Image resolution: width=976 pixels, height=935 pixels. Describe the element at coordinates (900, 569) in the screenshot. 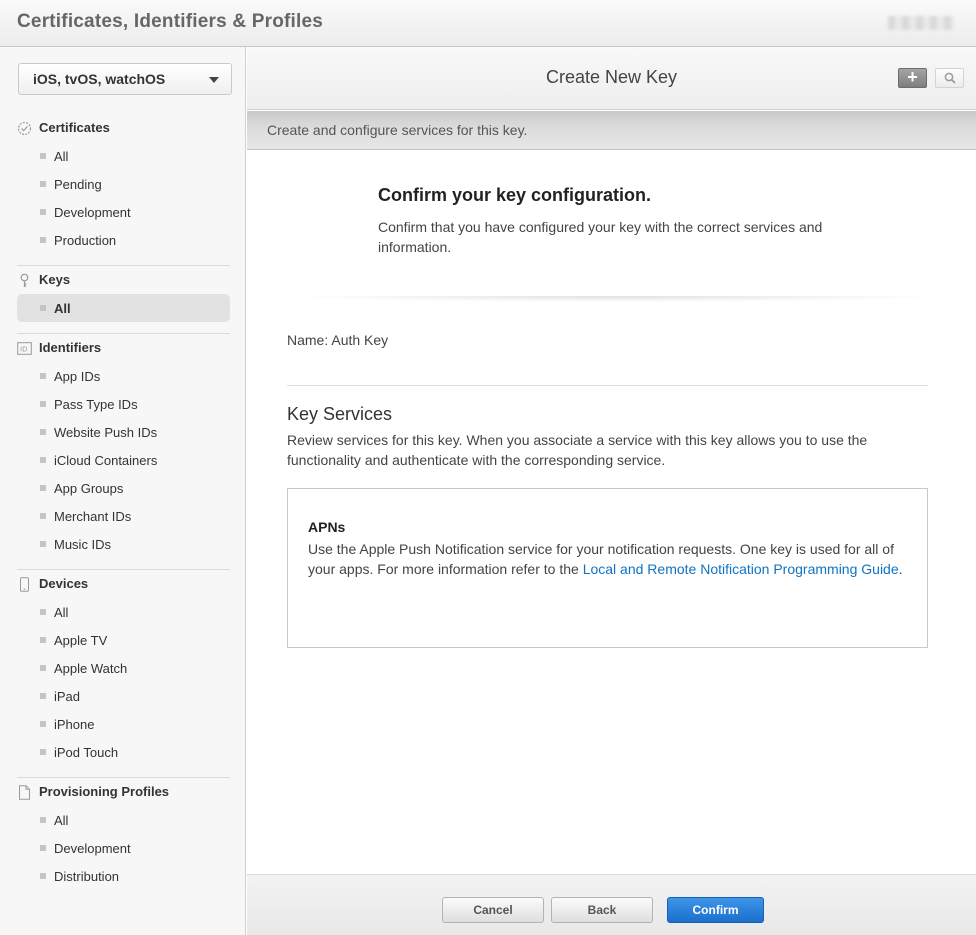

I see `service-description-end: .` at that location.